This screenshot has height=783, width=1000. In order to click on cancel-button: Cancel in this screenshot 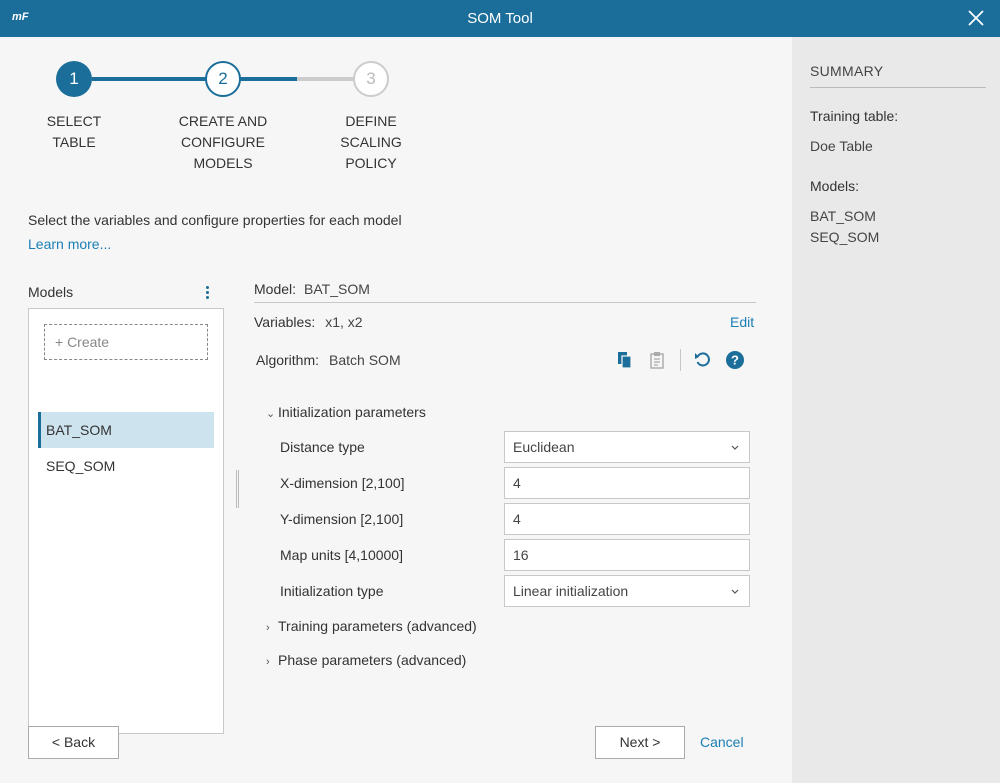, I will do `click(722, 742)`.